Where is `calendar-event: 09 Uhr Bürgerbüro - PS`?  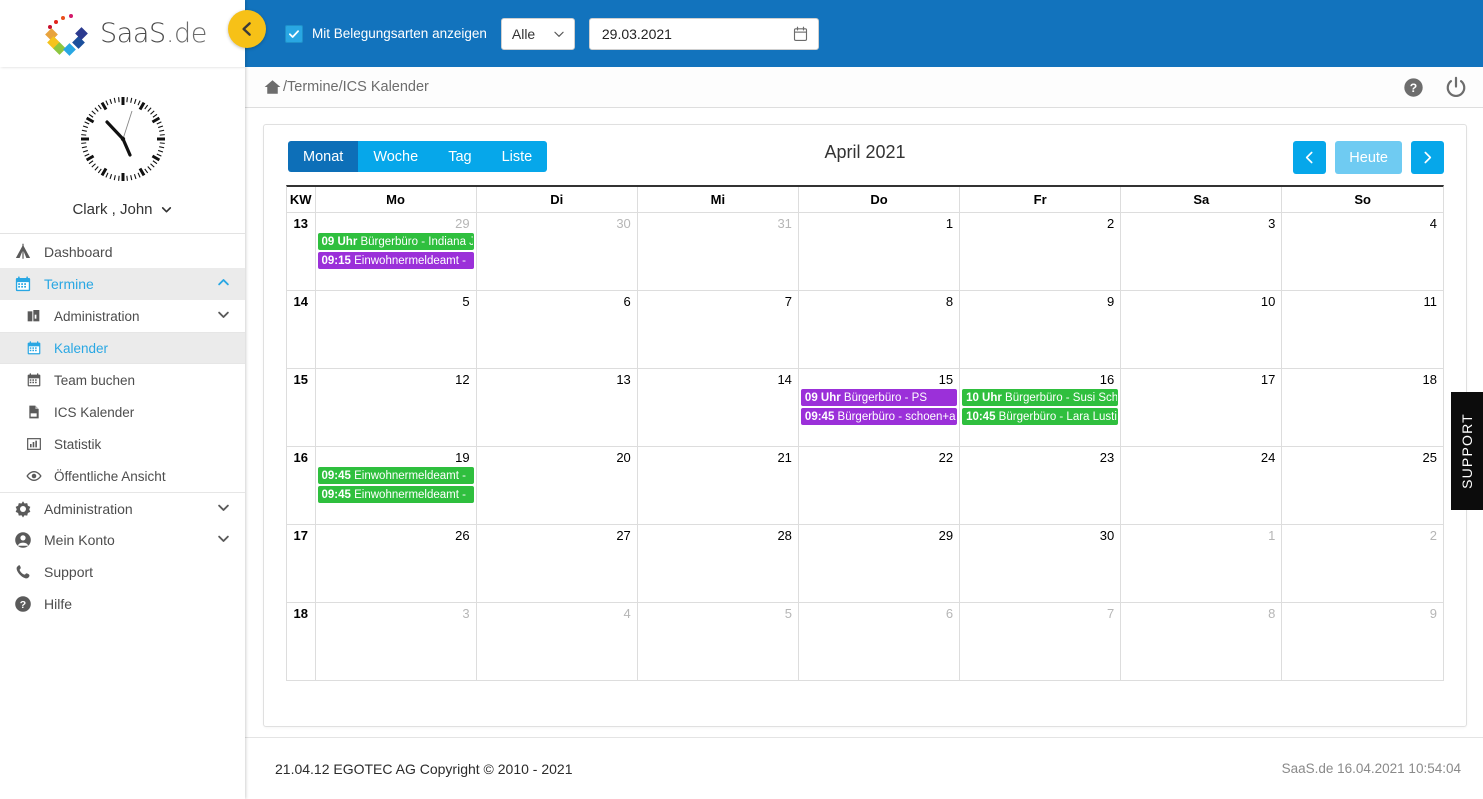
calendar-event: 09 Uhr Bürgerbüro - PS is located at coordinates (879, 397).